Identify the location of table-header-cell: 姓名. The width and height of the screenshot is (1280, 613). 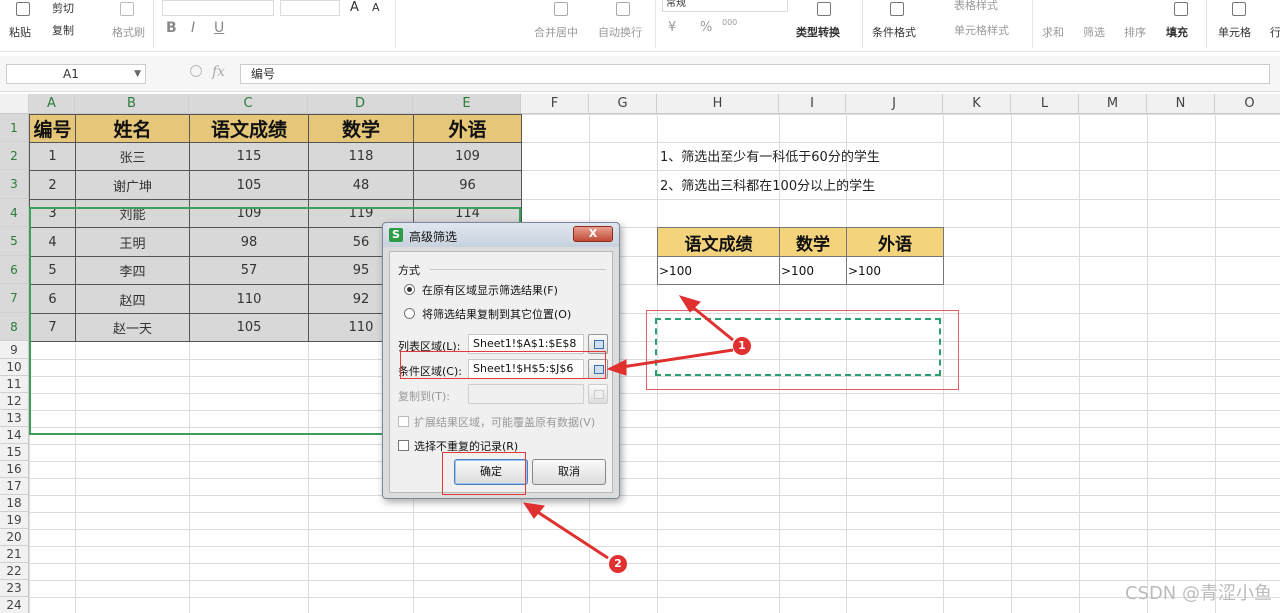
(132, 128).